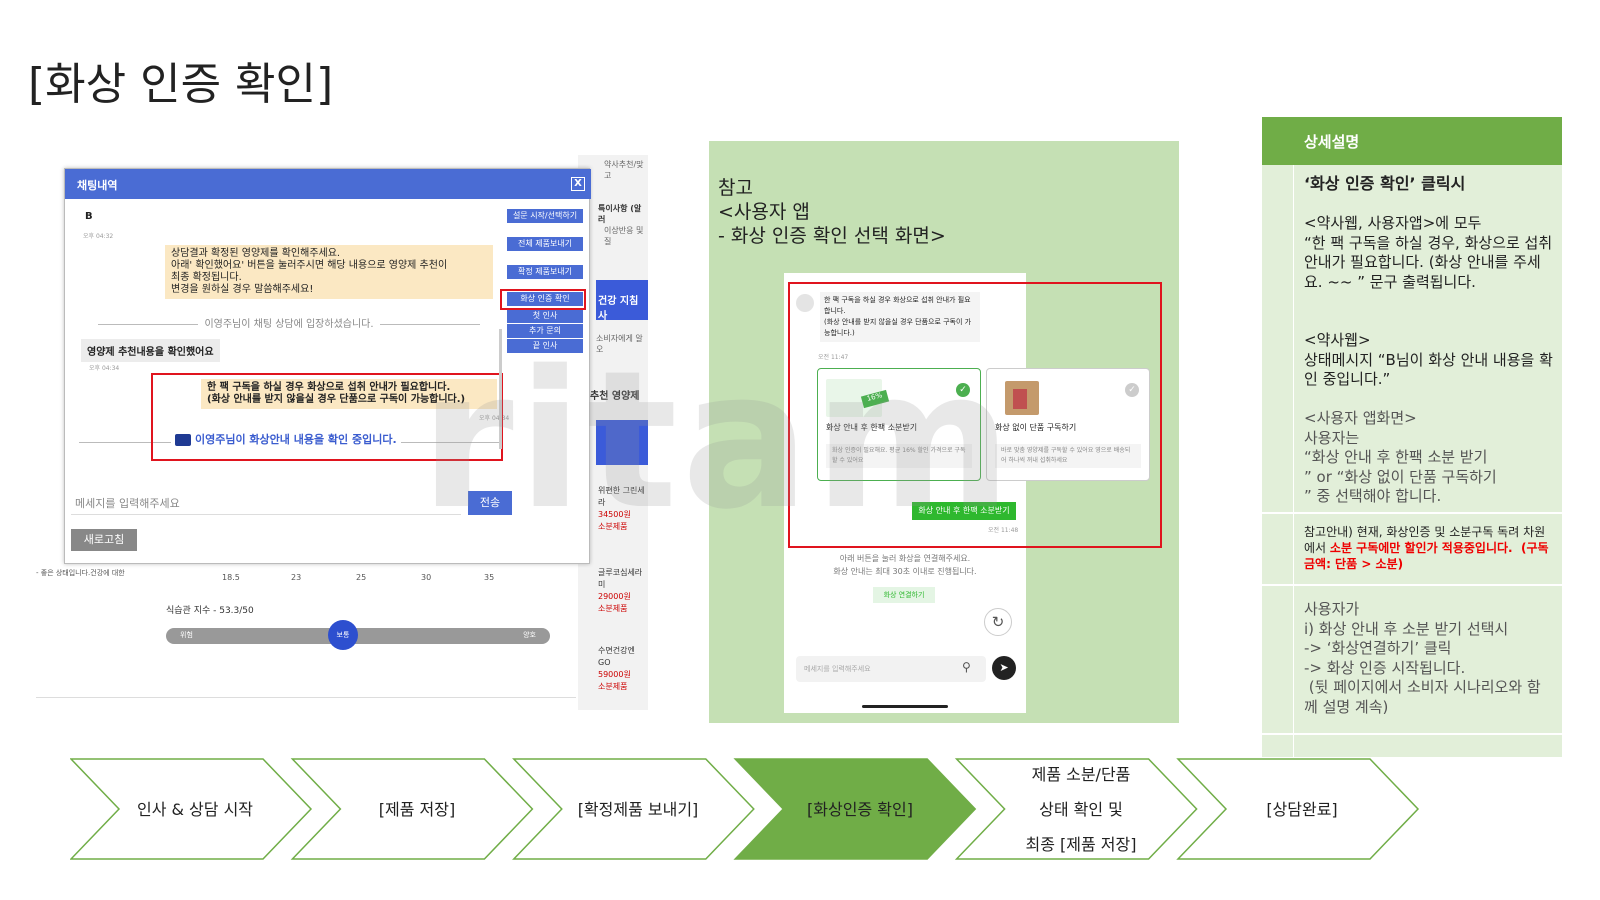  What do you see at coordinates (624, 236) in the screenshot?
I see `side-text: 이상반응 및 질` at bounding box center [624, 236].